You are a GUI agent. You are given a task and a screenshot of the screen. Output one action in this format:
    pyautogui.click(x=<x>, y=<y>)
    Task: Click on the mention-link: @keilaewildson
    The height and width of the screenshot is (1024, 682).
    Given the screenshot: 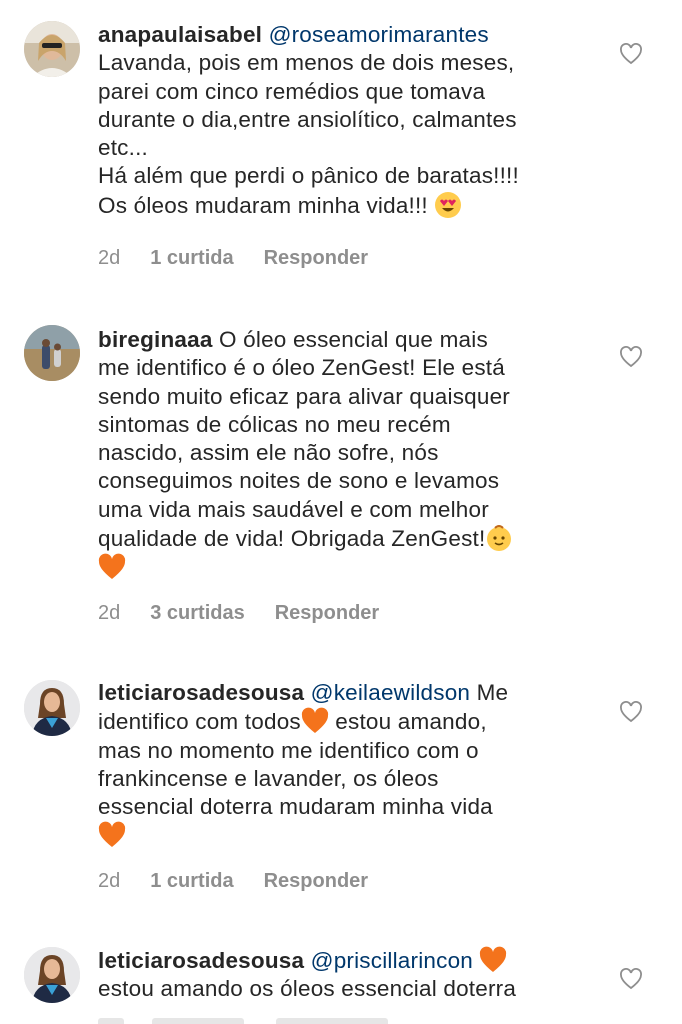 What is the action you would take?
    pyautogui.click(x=390, y=692)
    